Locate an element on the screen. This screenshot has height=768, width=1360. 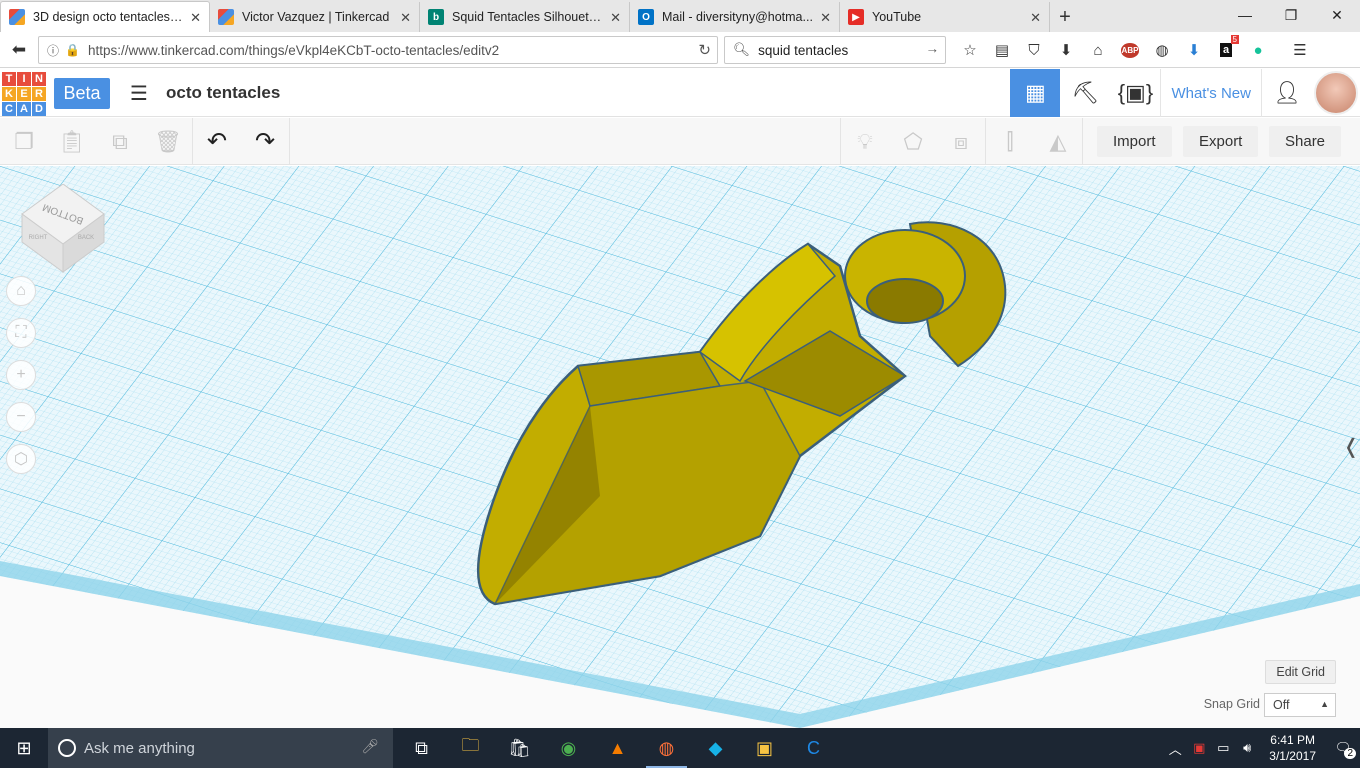
store-icon: 🛍︎ is located at coordinates (519, 748).